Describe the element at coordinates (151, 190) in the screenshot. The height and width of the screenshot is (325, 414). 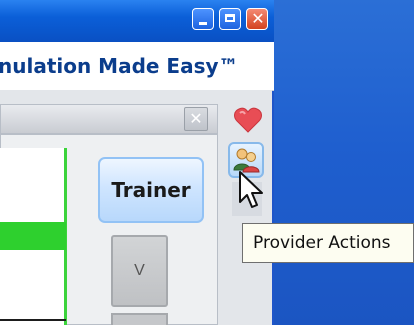
I see `trainer-button: Trainer` at that location.